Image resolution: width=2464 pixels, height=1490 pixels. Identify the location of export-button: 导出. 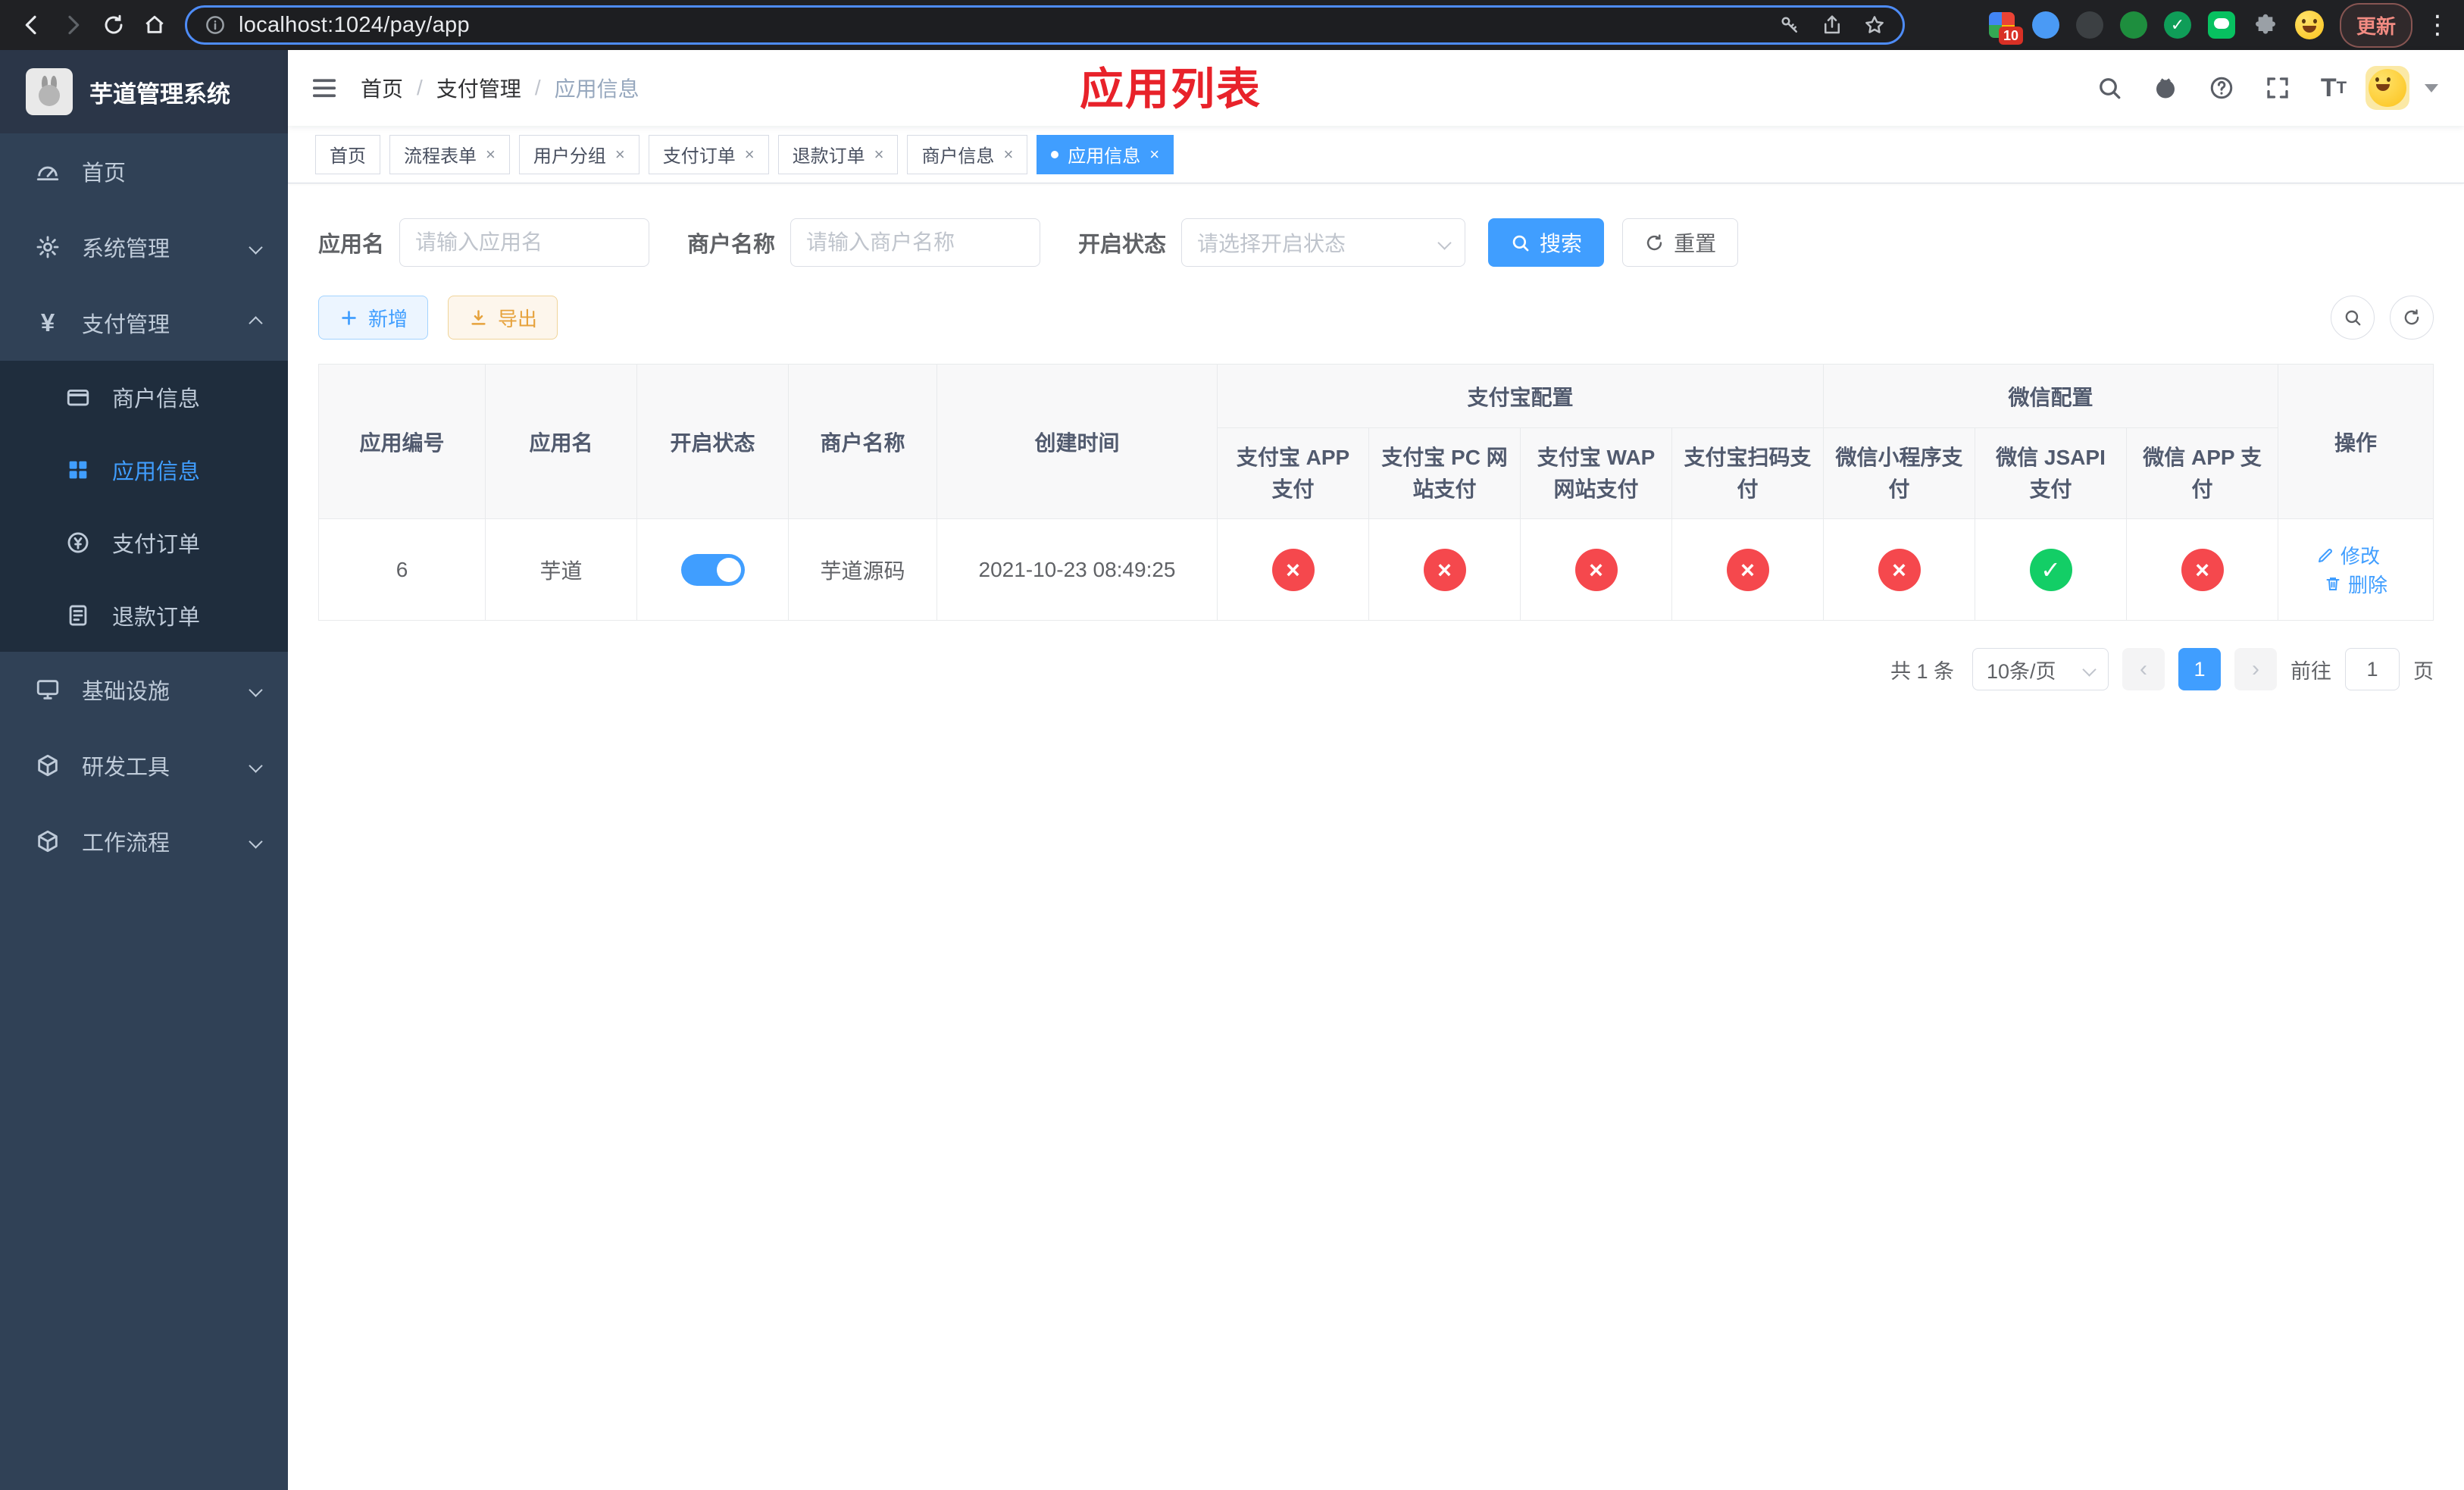
(503, 318).